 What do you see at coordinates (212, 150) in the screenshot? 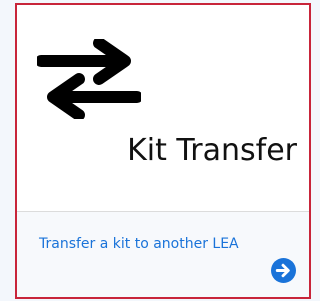
I see `card-title: Kit Transfer` at bounding box center [212, 150].